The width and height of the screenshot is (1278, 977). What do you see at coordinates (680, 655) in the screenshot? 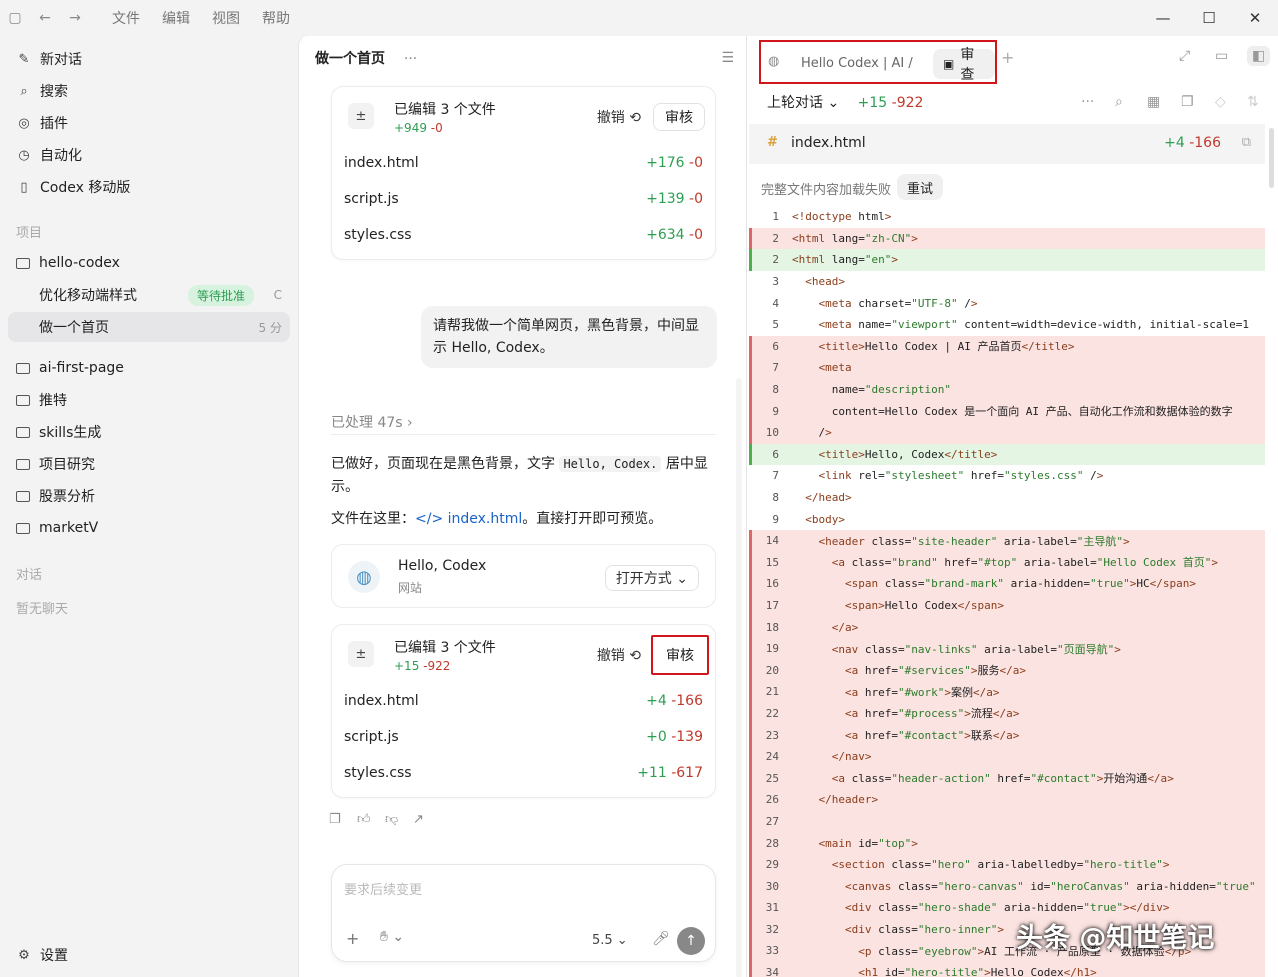
I see `review-button-highlighted: 审核` at bounding box center [680, 655].